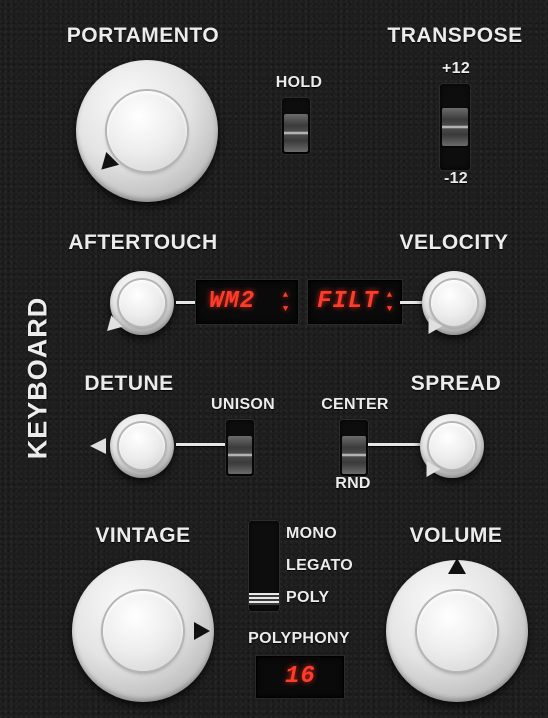 The width and height of the screenshot is (548, 718). What do you see at coordinates (143, 35) in the screenshot?
I see `portamento-label: PORTAMENTO` at bounding box center [143, 35].